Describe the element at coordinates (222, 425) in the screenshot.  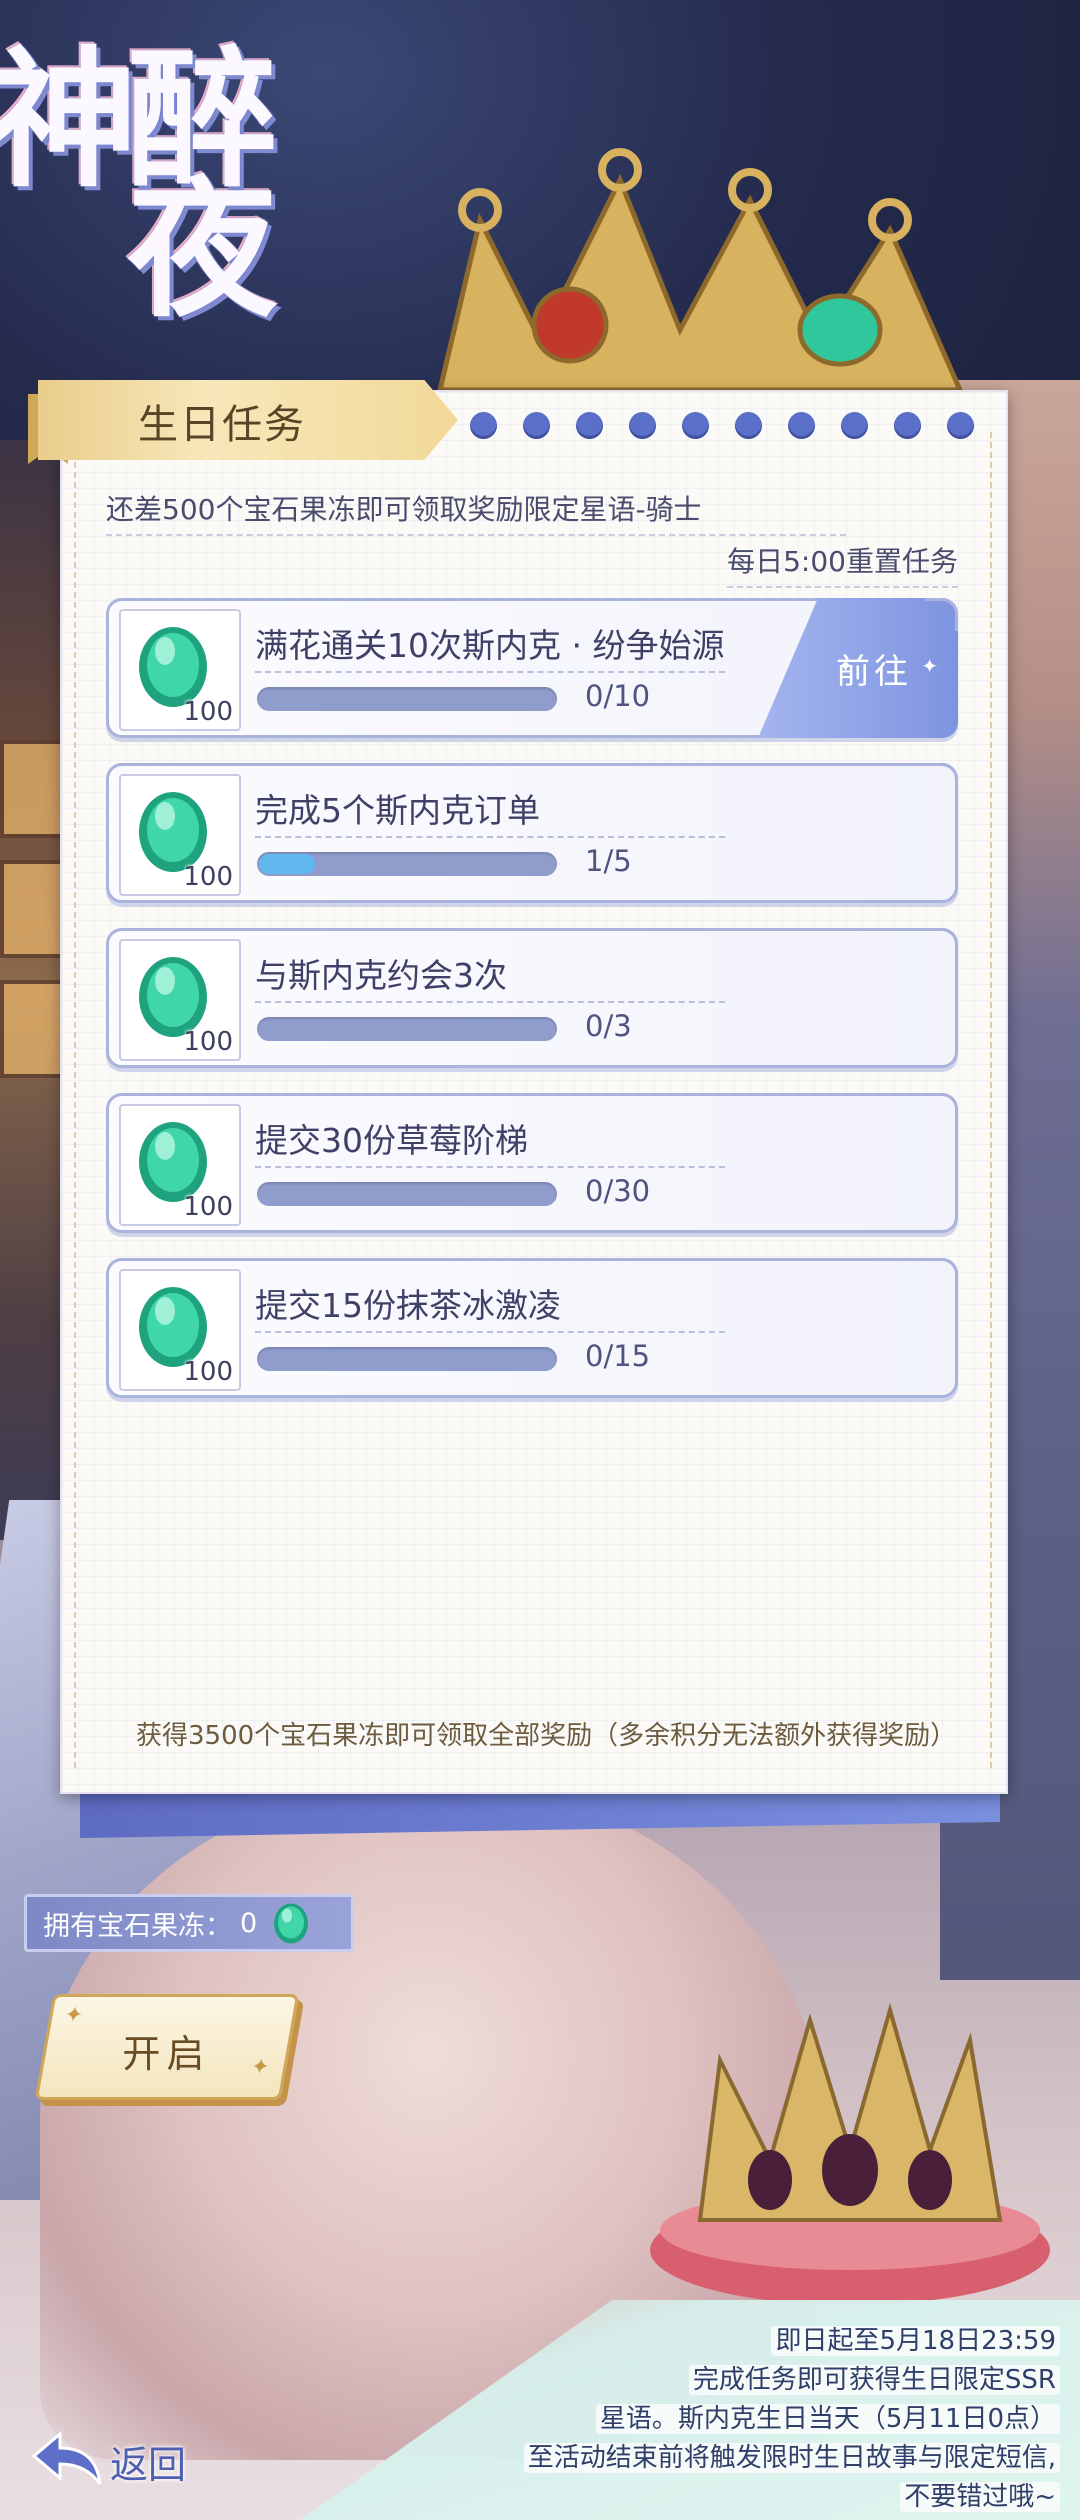
I see `tab-label: 生日任务` at that location.